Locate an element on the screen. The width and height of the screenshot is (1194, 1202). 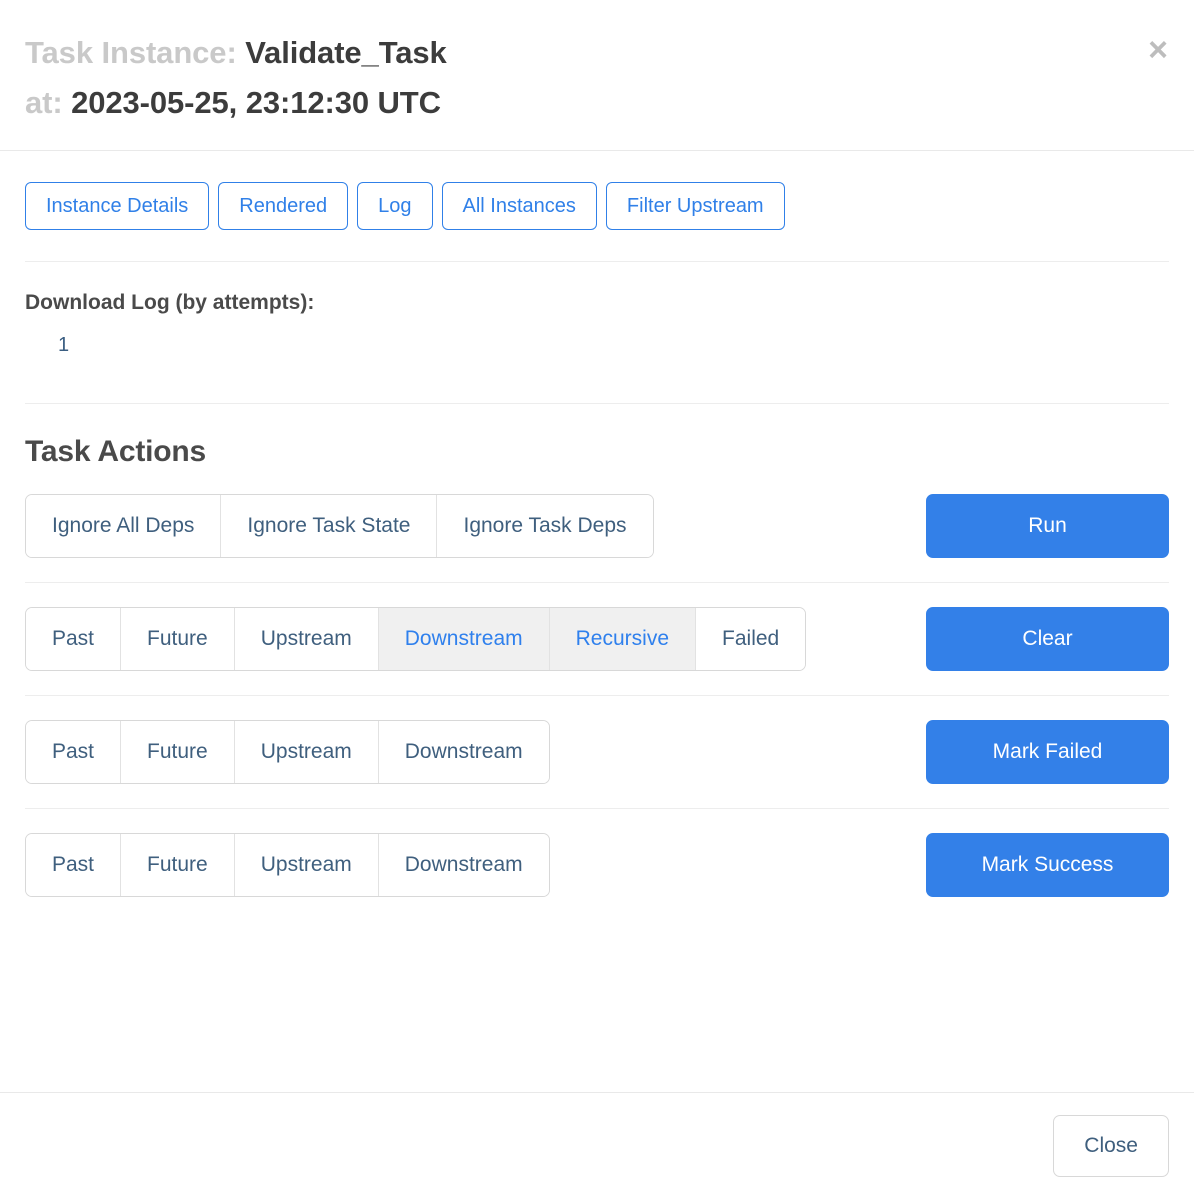
divider-after-download-log is located at coordinates (597, 403).